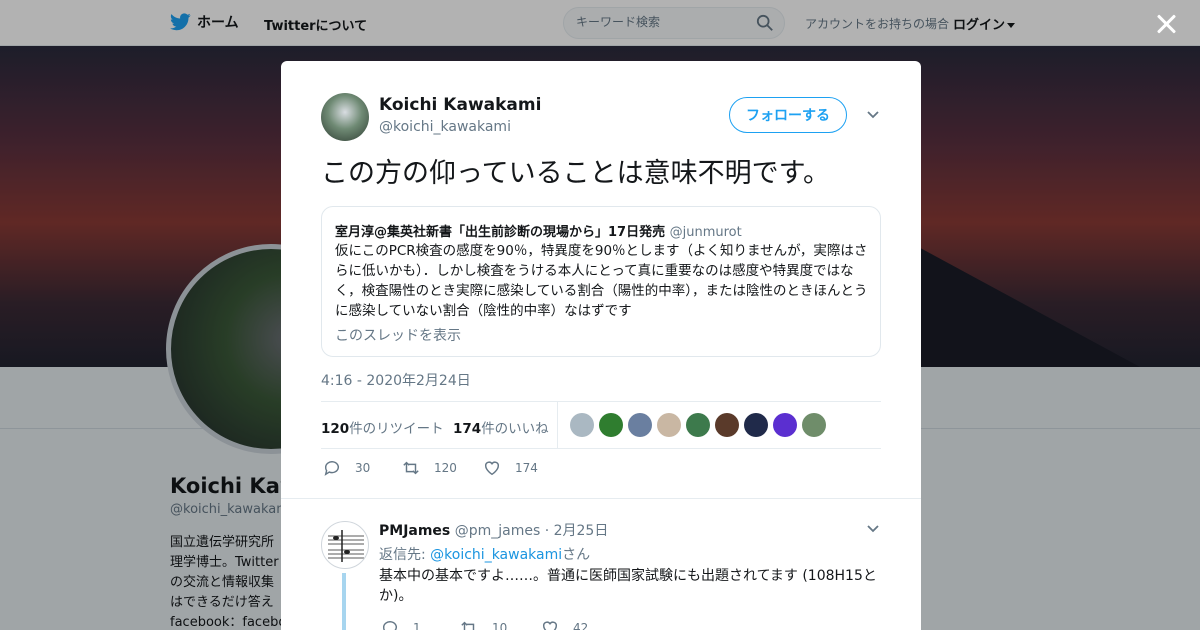 Image resolution: width=1200 pixels, height=630 pixels. I want to click on reply-actions: 1 10 42, so click(579, 624).